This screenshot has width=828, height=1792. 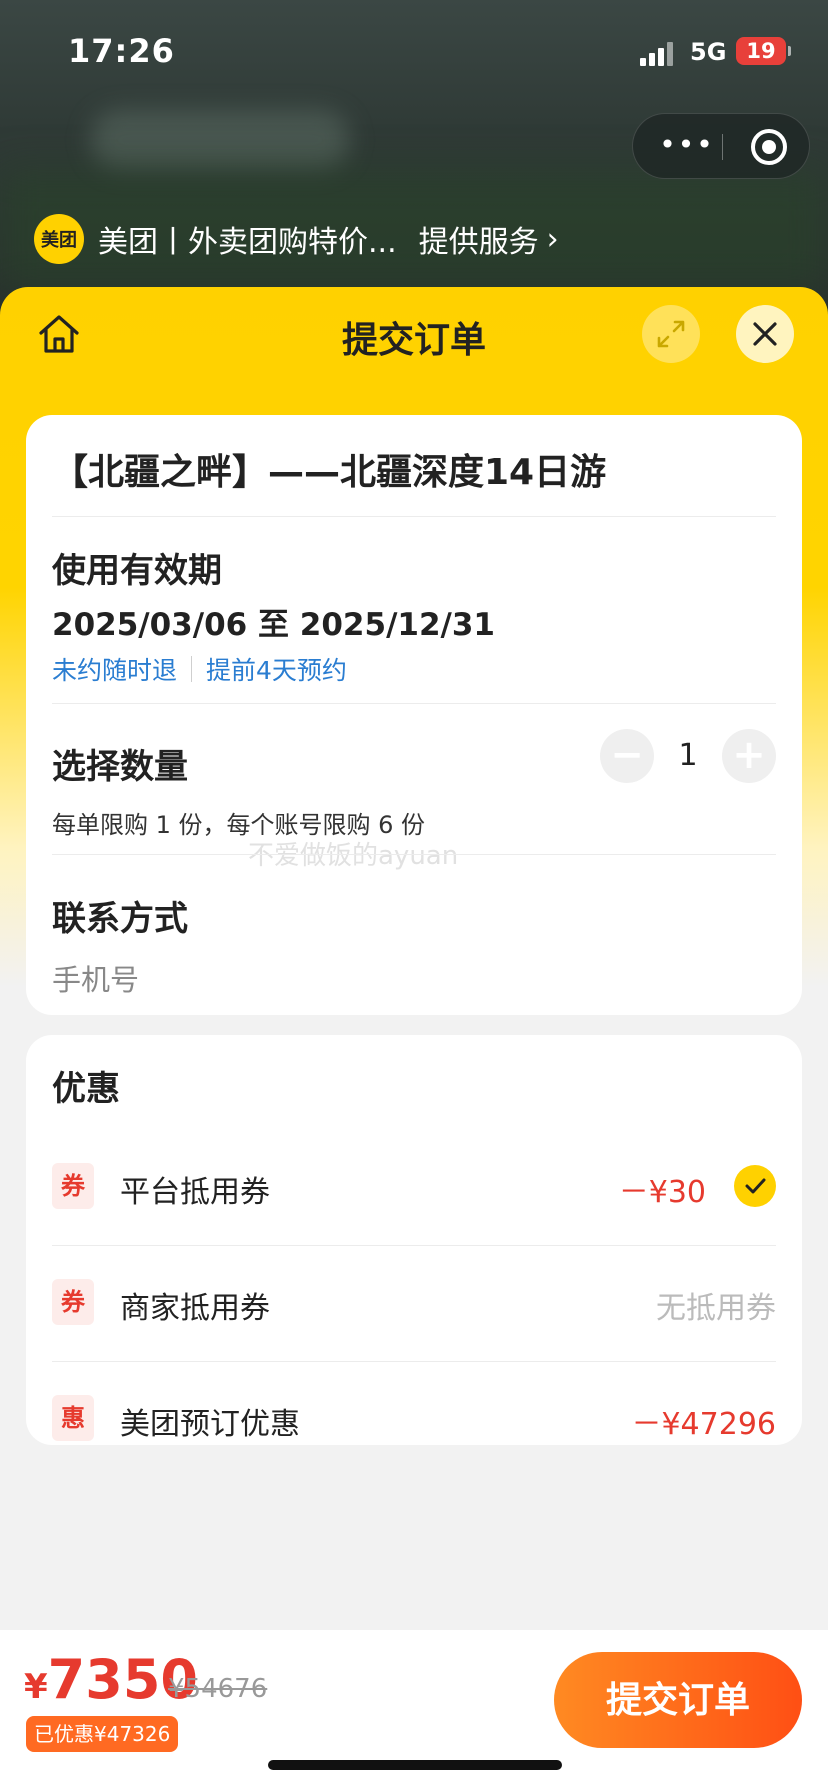 What do you see at coordinates (120, 919) in the screenshot?
I see `contact-label: 联系方式` at bounding box center [120, 919].